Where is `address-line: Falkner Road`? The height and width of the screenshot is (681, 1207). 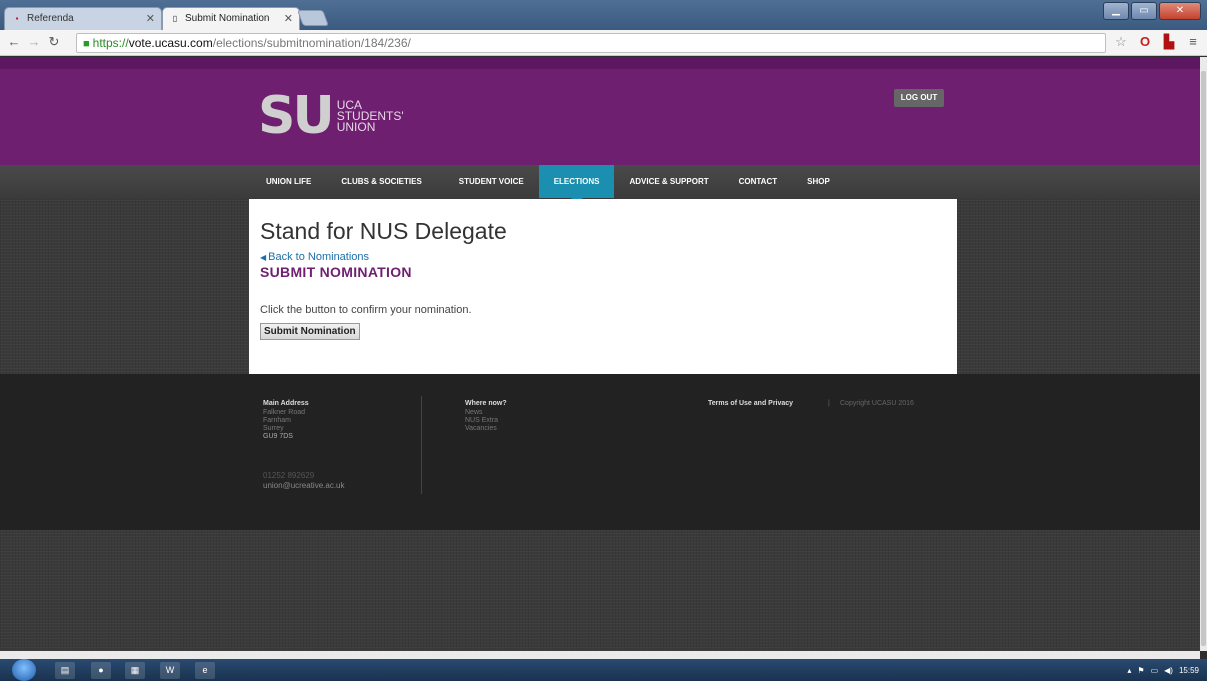 address-line: Falkner Road is located at coordinates (284, 412).